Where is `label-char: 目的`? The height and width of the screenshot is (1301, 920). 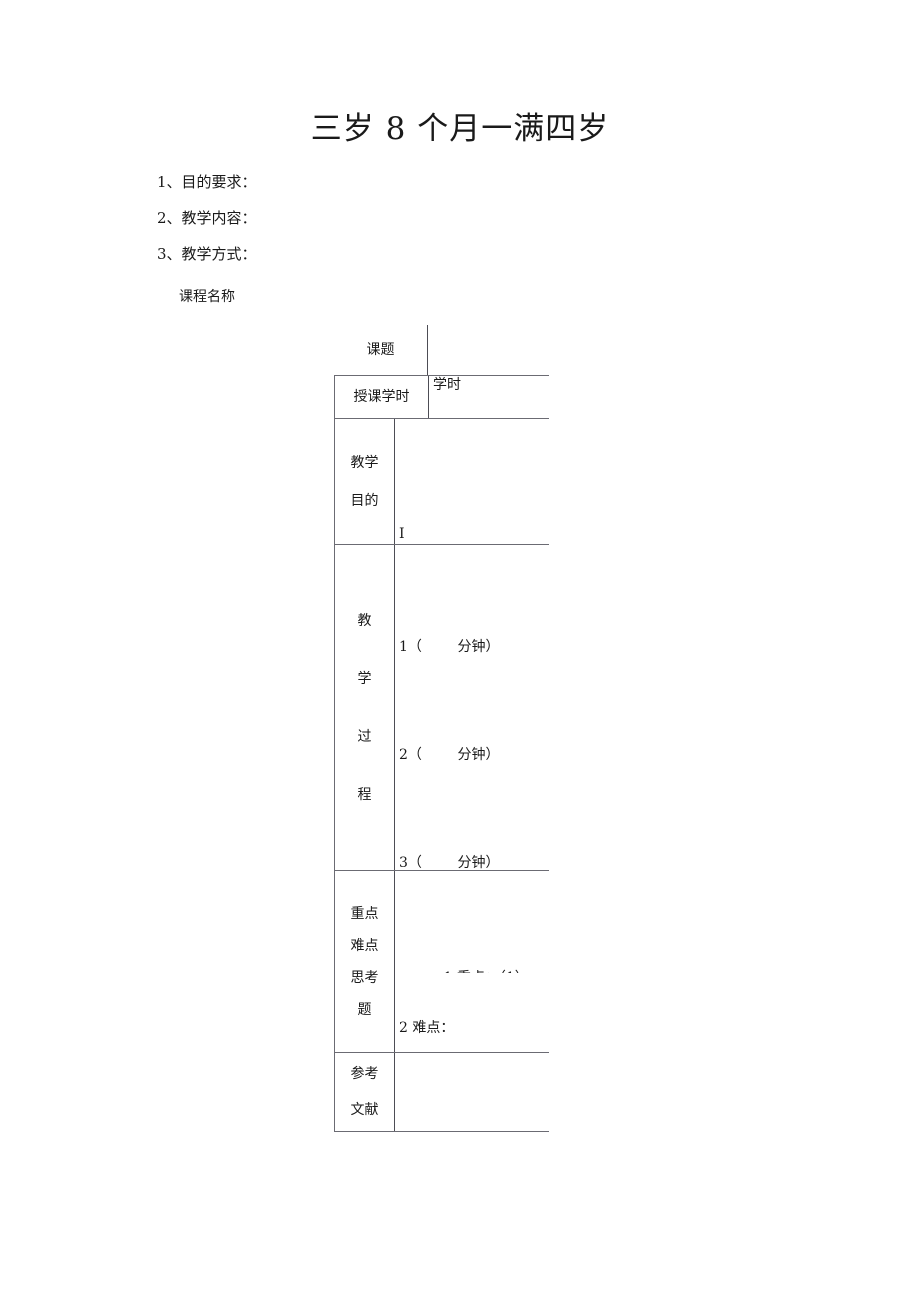
label-char: 目的 is located at coordinates (364, 500).